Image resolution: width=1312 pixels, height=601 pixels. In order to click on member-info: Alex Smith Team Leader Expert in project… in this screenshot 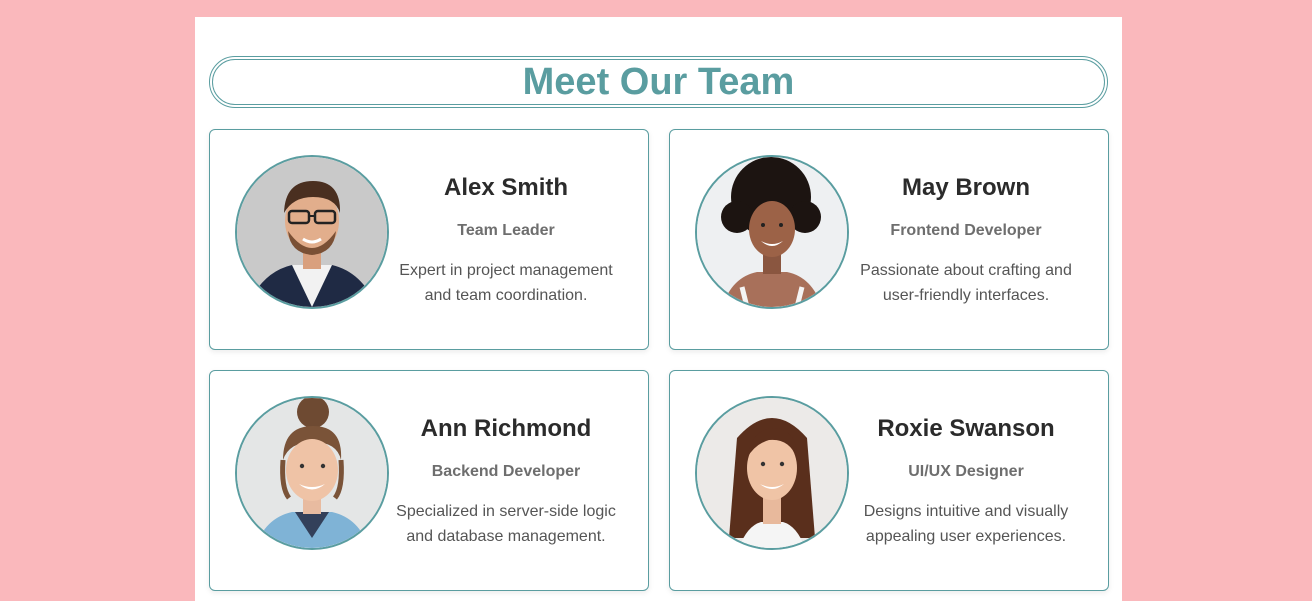, I will do `click(506, 240)`.